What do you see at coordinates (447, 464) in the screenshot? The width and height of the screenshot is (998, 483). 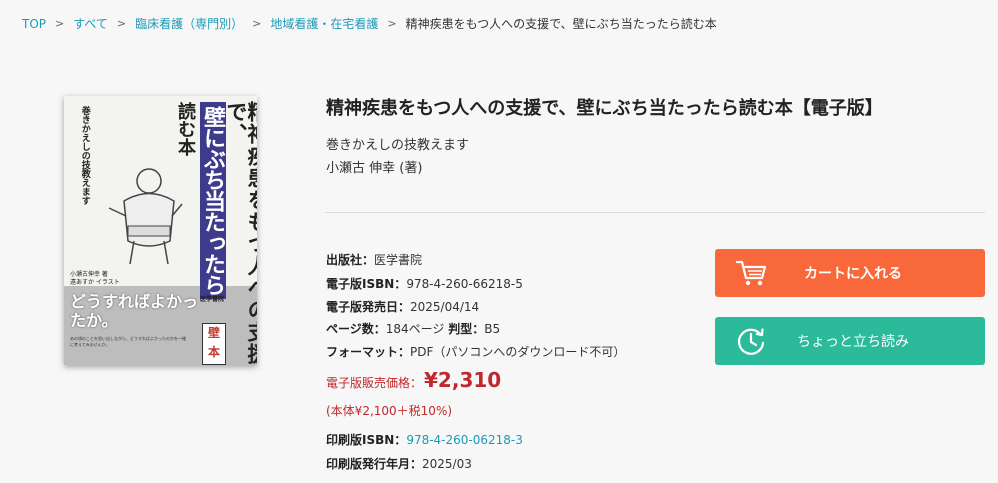 I see `print-date-value: 2025/03` at bounding box center [447, 464].